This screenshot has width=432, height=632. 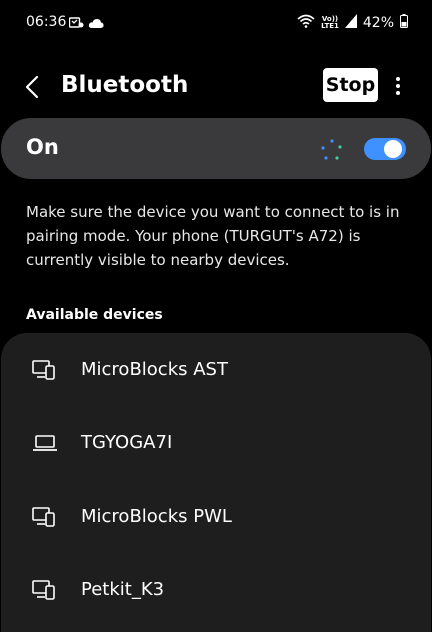 I want to click on back-arrow-icon, so click(x=32, y=87).